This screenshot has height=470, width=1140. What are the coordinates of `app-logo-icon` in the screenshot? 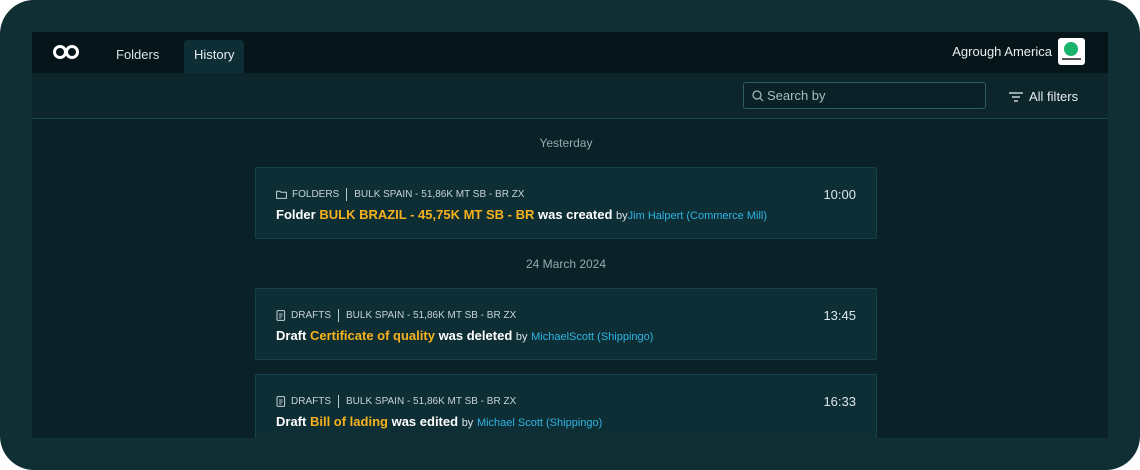 It's located at (66, 52).